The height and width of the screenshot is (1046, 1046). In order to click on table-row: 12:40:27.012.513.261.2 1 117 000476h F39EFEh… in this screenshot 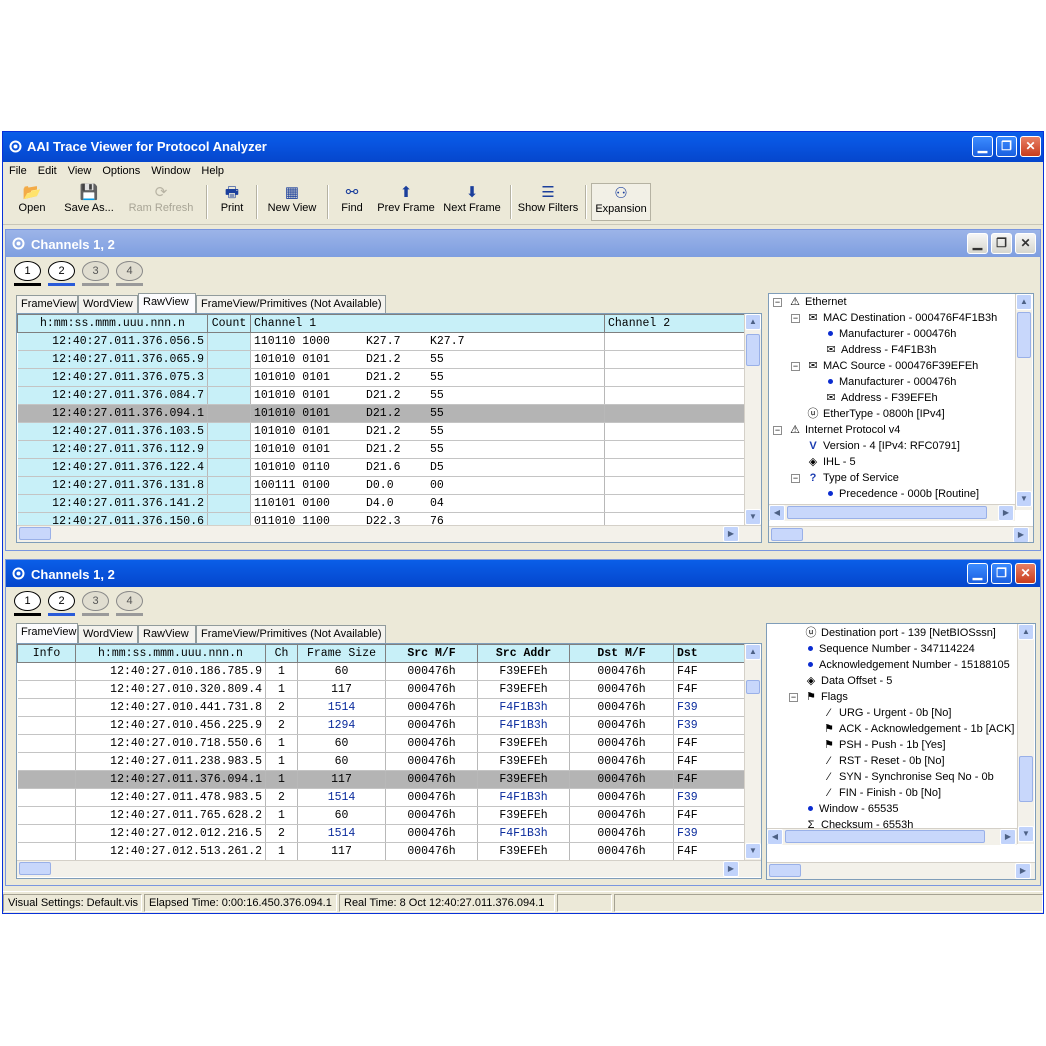, I will do `click(381, 851)`.